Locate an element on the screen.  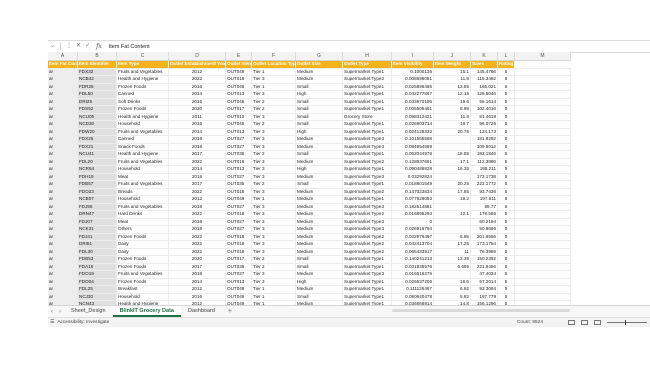
column-letter: L is located at coordinates (506, 56).